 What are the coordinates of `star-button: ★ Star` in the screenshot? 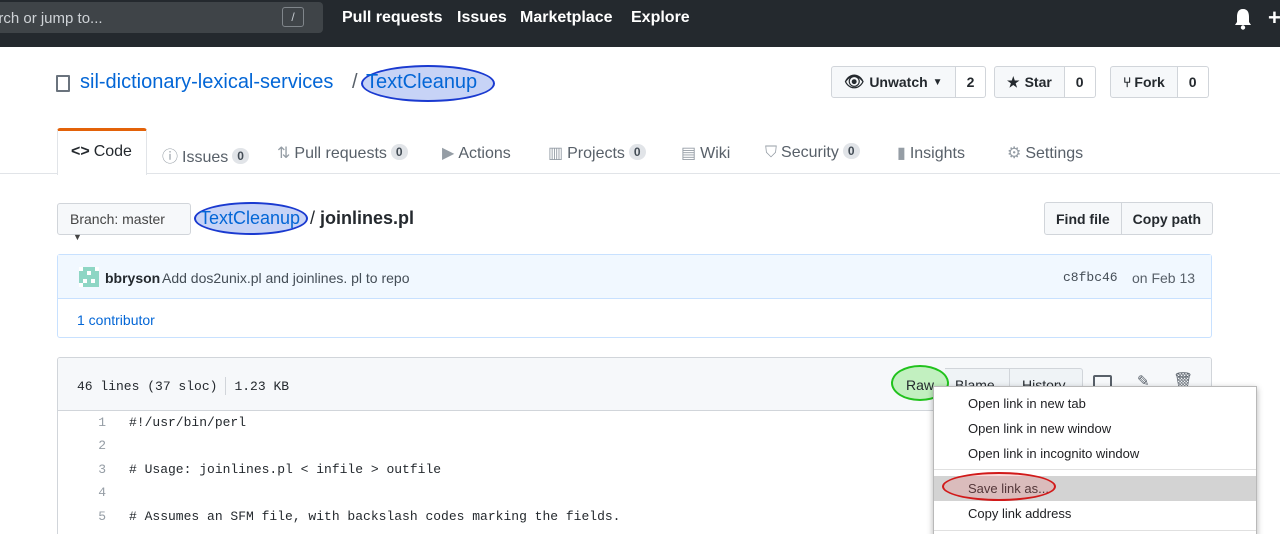 It's located at (1029, 82).